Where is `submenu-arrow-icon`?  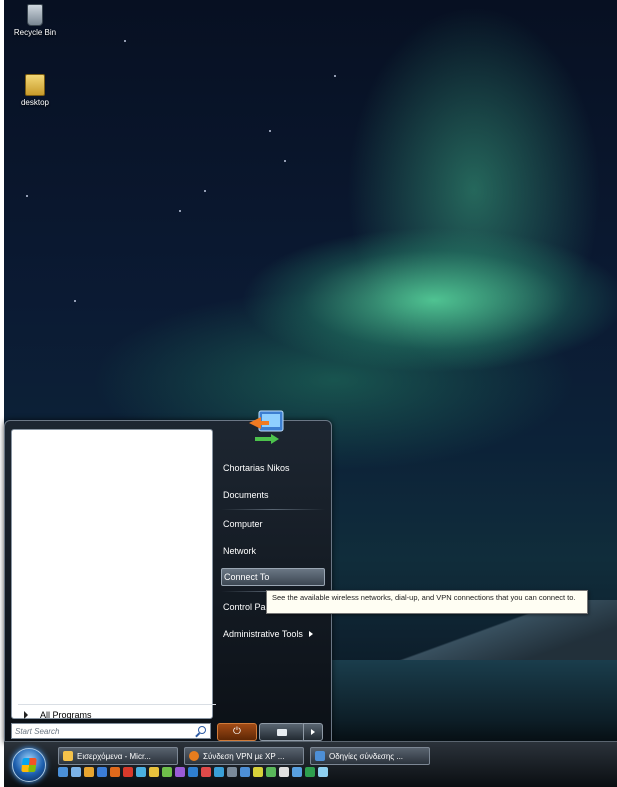
submenu-arrow-icon is located at coordinates (310, 634).